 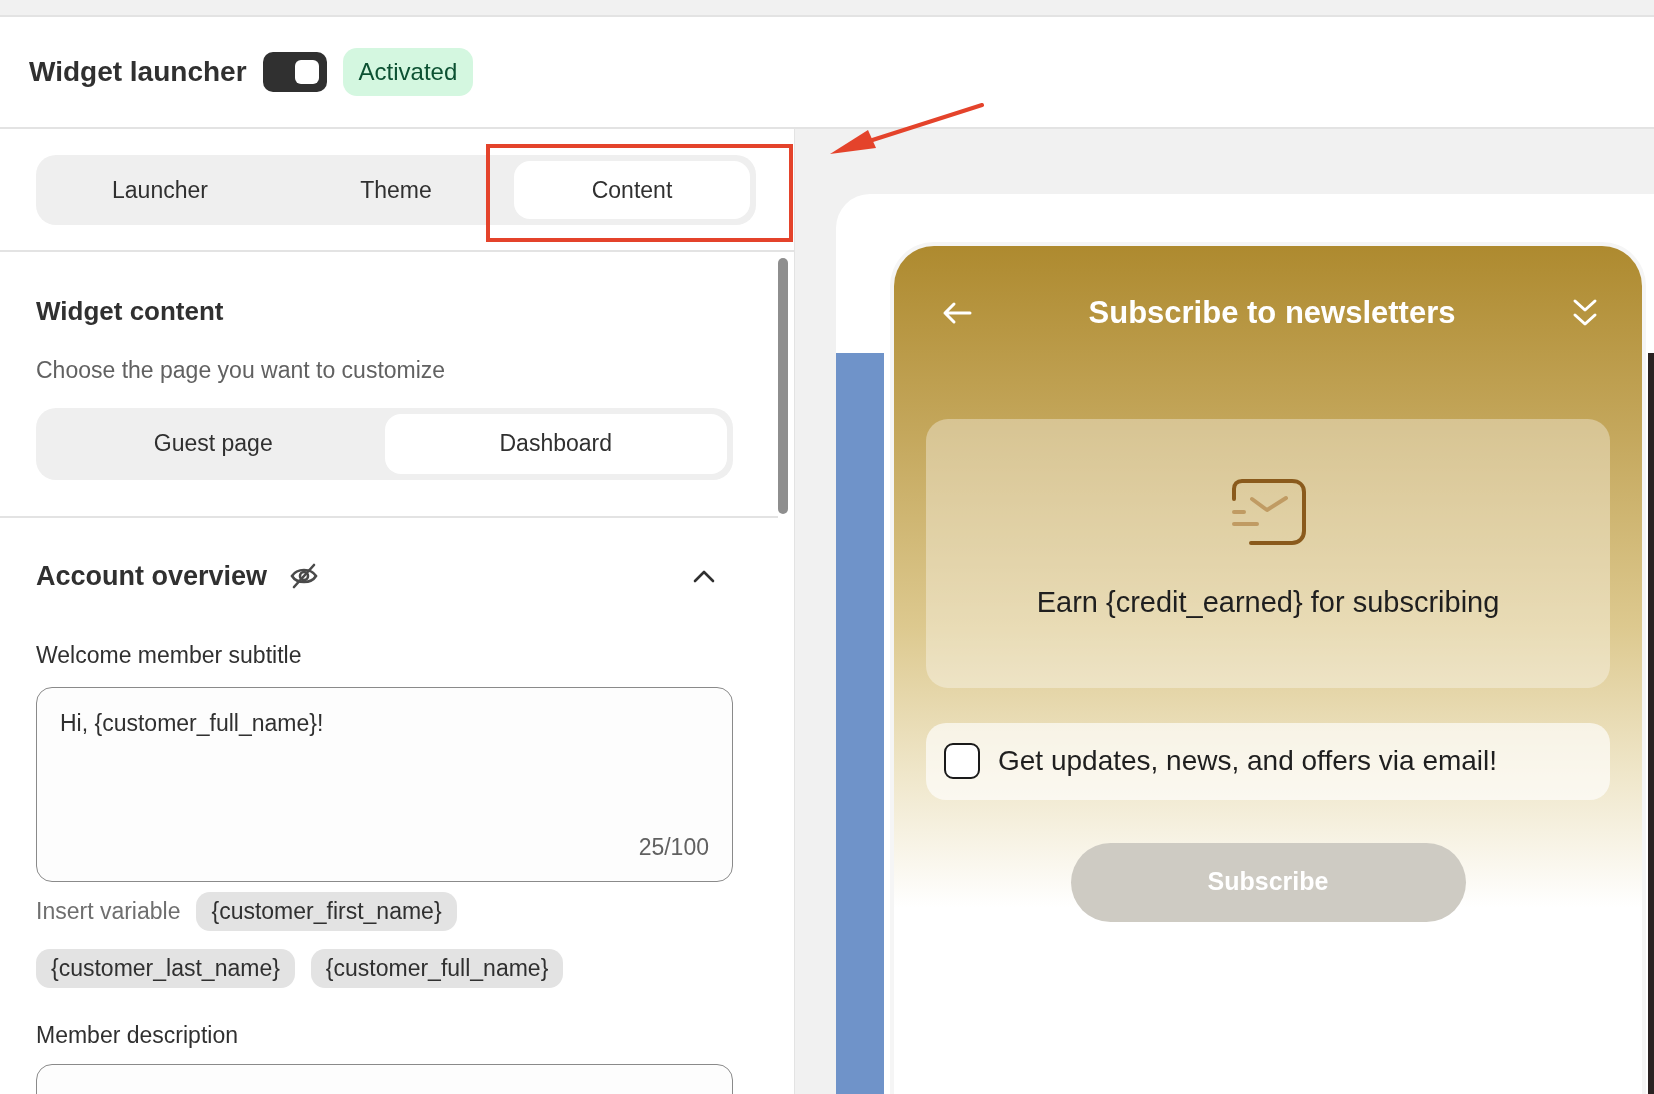 I want to click on character-counter: 25/100, so click(x=673, y=847).